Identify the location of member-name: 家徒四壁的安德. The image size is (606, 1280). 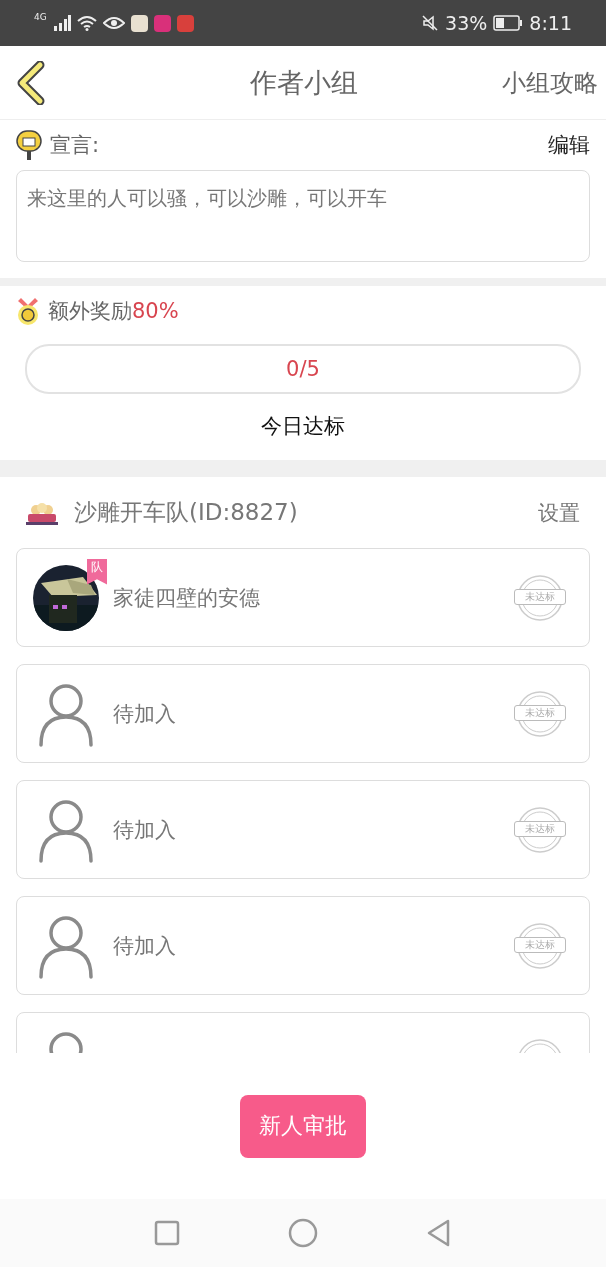
(187, 598).